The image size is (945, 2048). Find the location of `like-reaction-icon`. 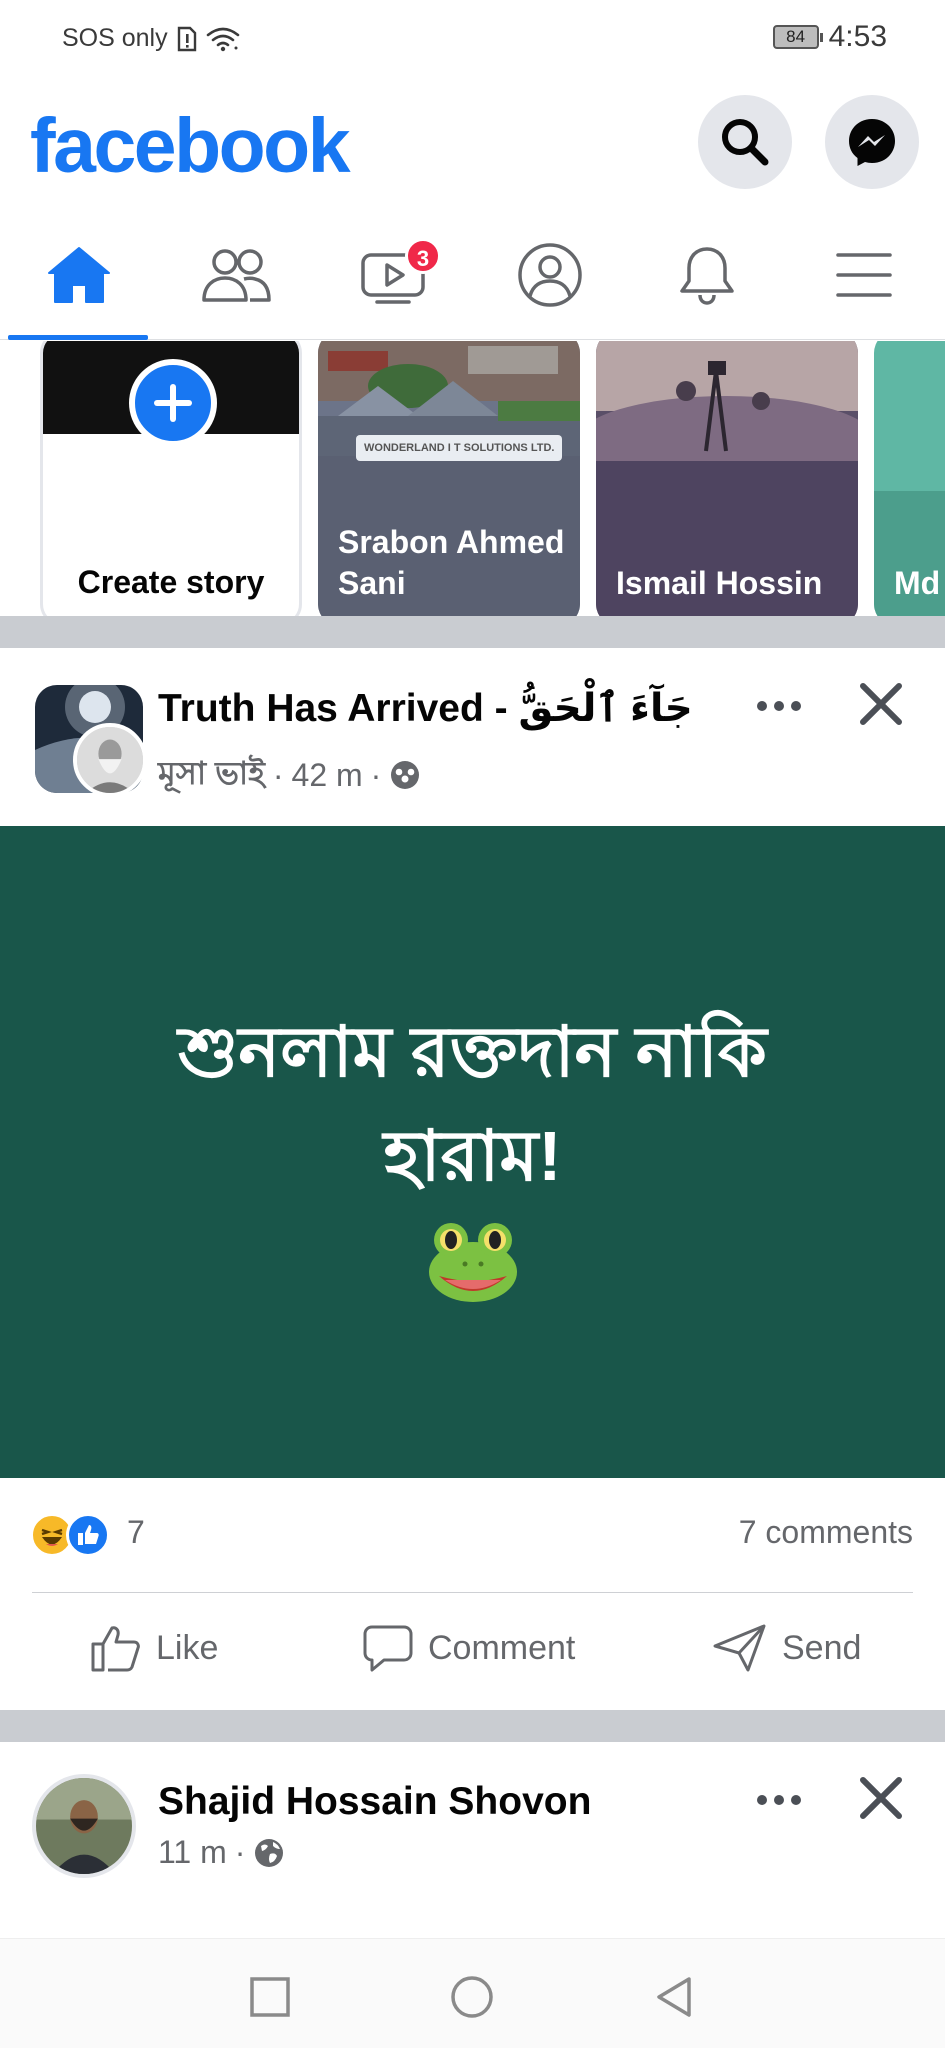

like-reaction-icon is located at coordinates (88, 1535).